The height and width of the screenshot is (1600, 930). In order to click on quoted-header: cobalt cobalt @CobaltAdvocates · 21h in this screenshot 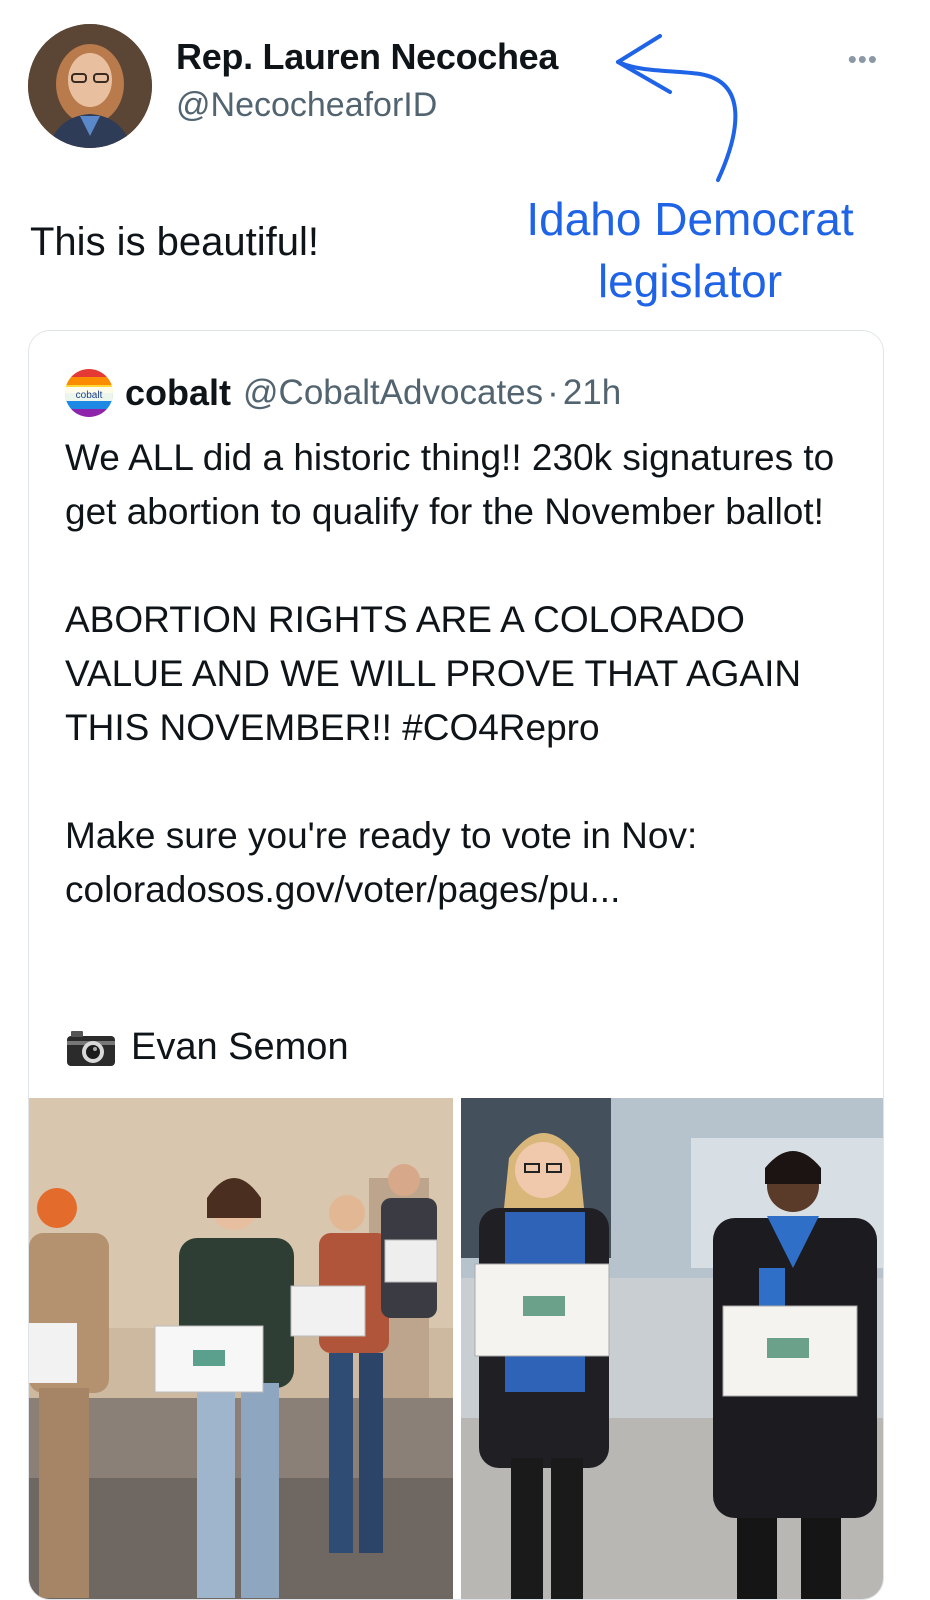, I will do `click(343, 393)`.